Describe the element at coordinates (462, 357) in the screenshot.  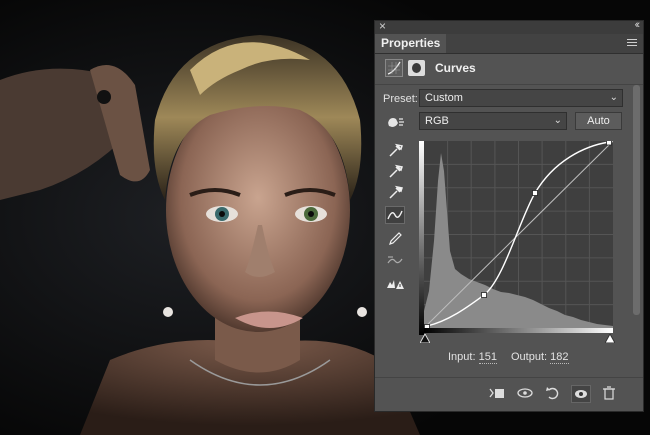
I see `input-label: Input:` at that location.